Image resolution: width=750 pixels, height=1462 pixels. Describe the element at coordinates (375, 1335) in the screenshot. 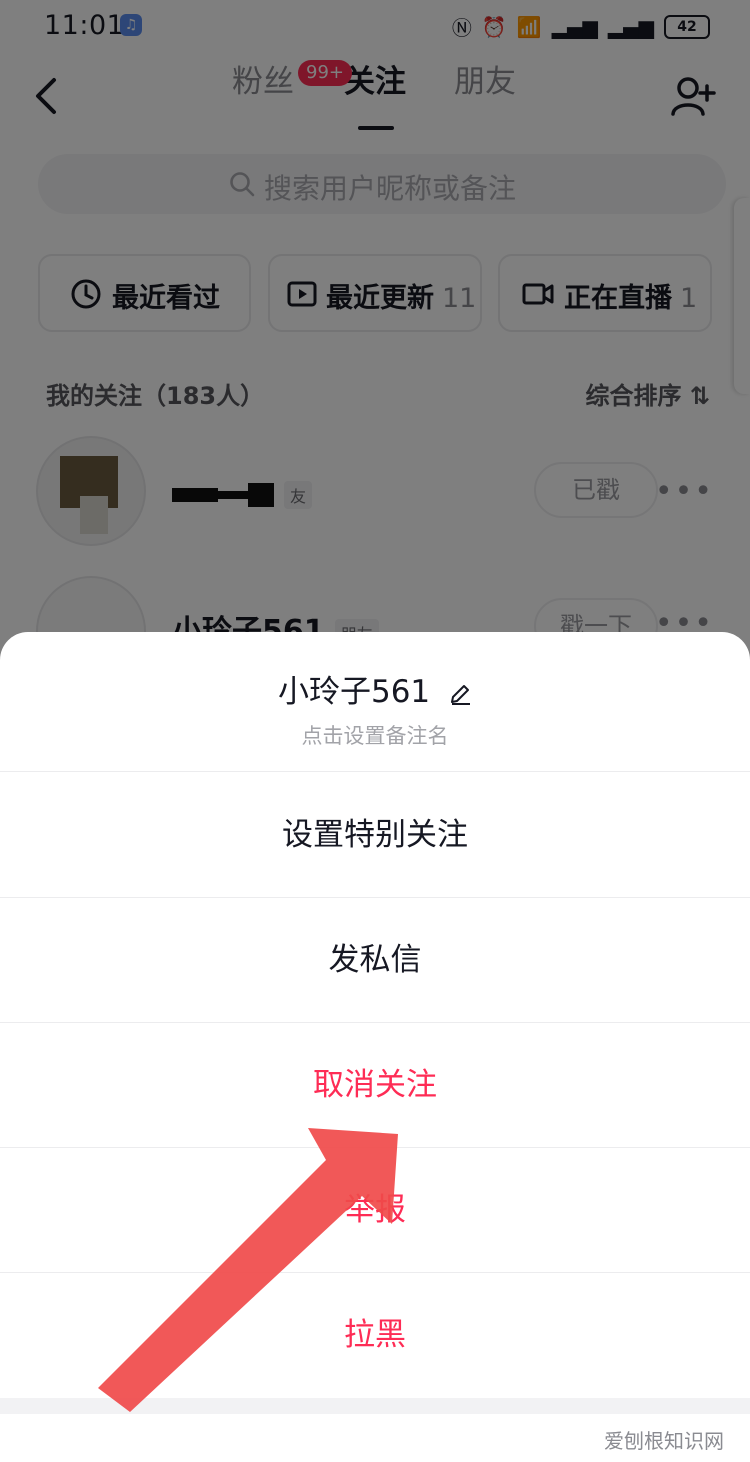

I see `block-button: 拉黑` at that location.